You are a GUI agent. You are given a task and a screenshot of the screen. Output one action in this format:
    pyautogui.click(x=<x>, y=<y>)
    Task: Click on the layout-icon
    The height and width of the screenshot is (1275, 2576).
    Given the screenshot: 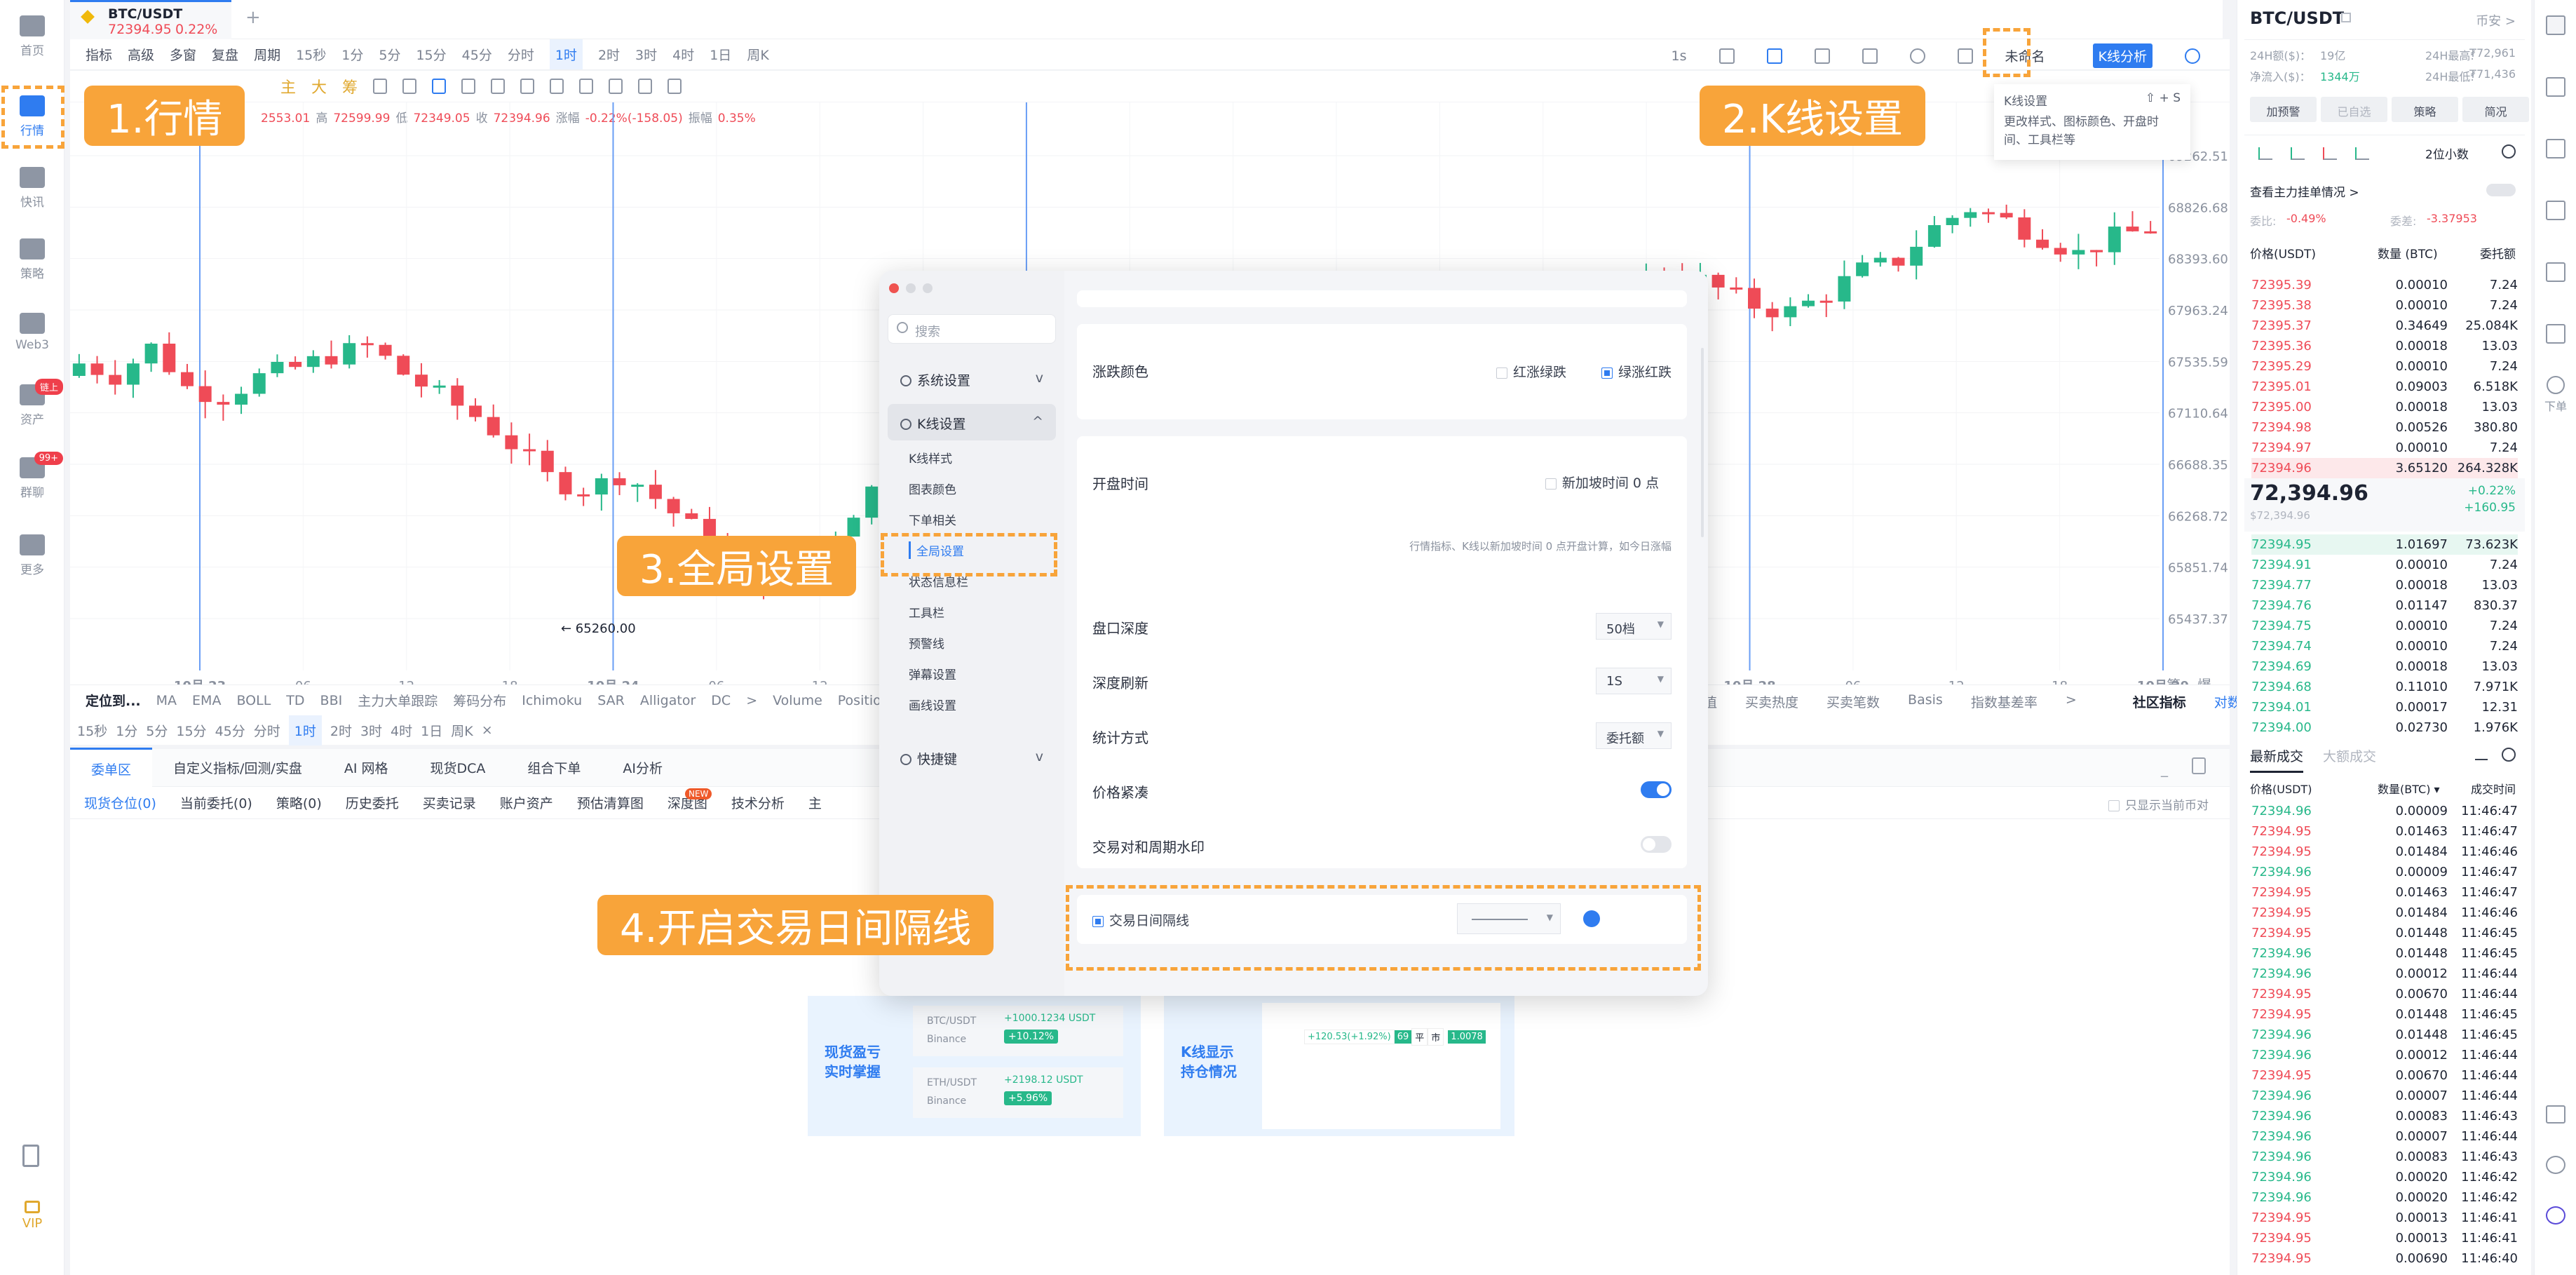 What is the action you would take?
    pyautogui.click(x=2555, y=1114)
    